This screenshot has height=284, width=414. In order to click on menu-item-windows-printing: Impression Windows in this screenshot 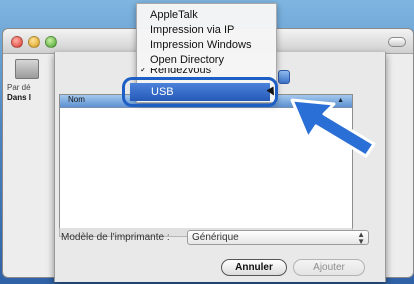, I will do `click(200, 45)`.